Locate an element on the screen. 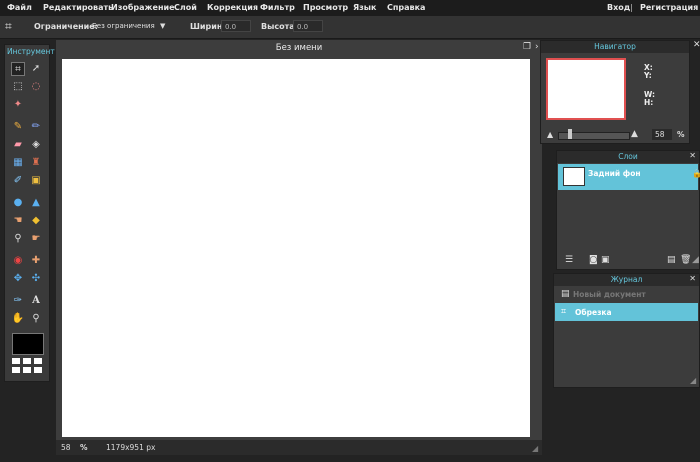  layer-row: Задний фон 🔒 is located at coordinates (629, 177).